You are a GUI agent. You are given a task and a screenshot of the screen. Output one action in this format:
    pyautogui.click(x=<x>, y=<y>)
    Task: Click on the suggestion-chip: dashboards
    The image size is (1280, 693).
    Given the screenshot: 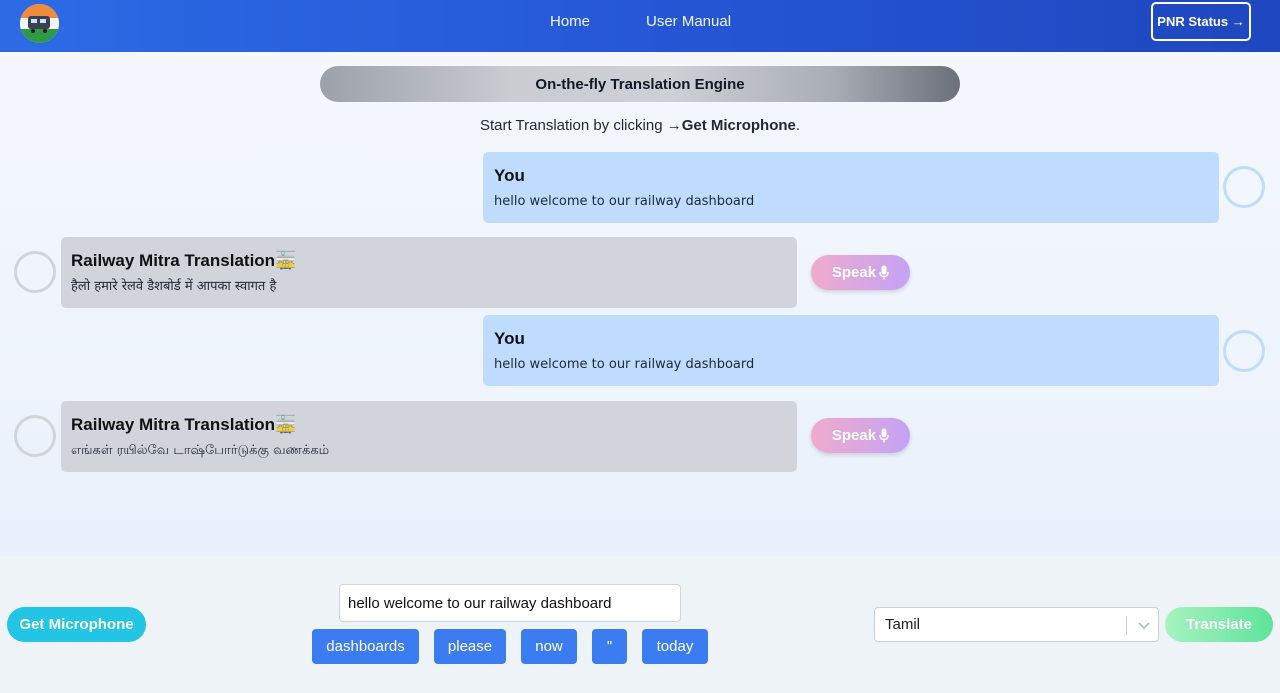 What is the action you would take?
    pyautogui.click(x=365, y=646)
    